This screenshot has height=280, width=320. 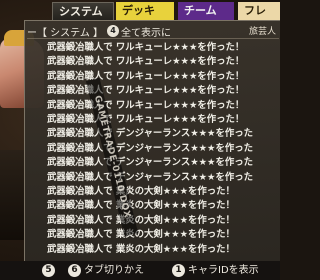 What do you see at coordinates (259, 18) in the screenshot?
I see `tab-friend: フレン` at bounding box center [259, 18].